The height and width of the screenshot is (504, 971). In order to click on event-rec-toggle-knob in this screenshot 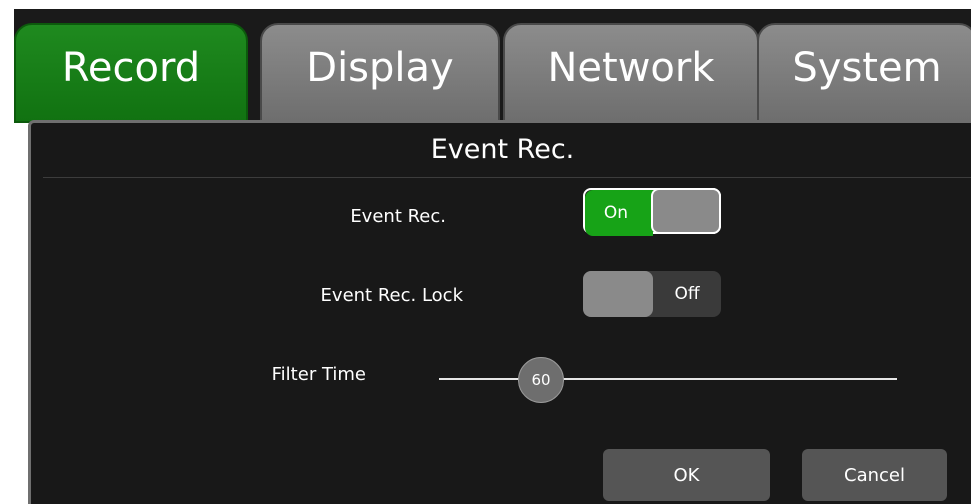, I will do `click(686, 211)`.